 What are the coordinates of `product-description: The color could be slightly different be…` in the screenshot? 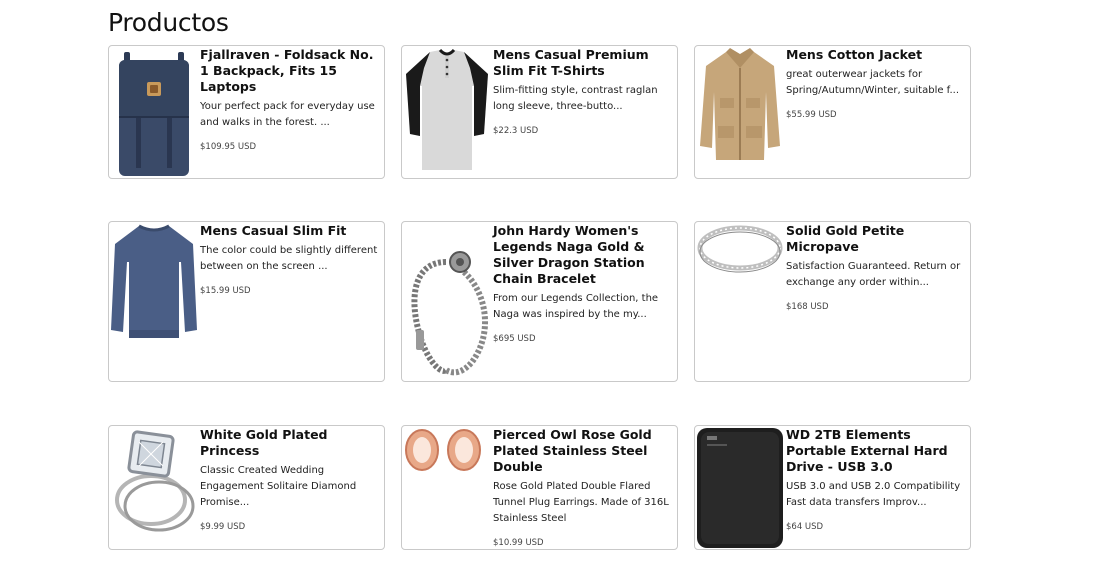 It's located at (289, 258).